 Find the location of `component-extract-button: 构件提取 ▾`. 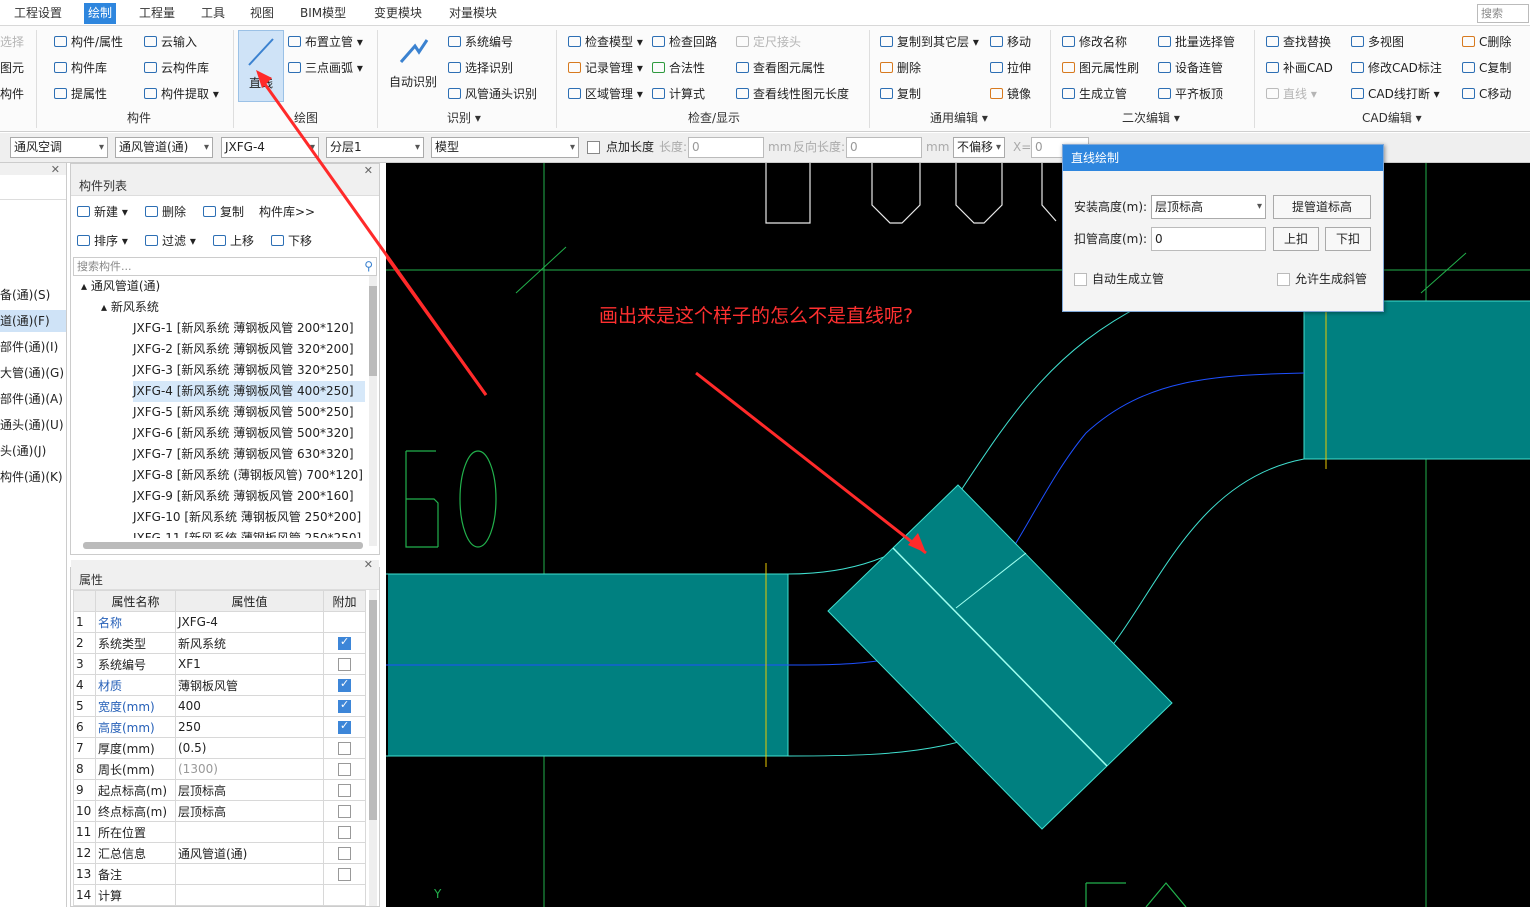

component-extract-button: 构件提取 ▾ is located at coordinates (181, 94).